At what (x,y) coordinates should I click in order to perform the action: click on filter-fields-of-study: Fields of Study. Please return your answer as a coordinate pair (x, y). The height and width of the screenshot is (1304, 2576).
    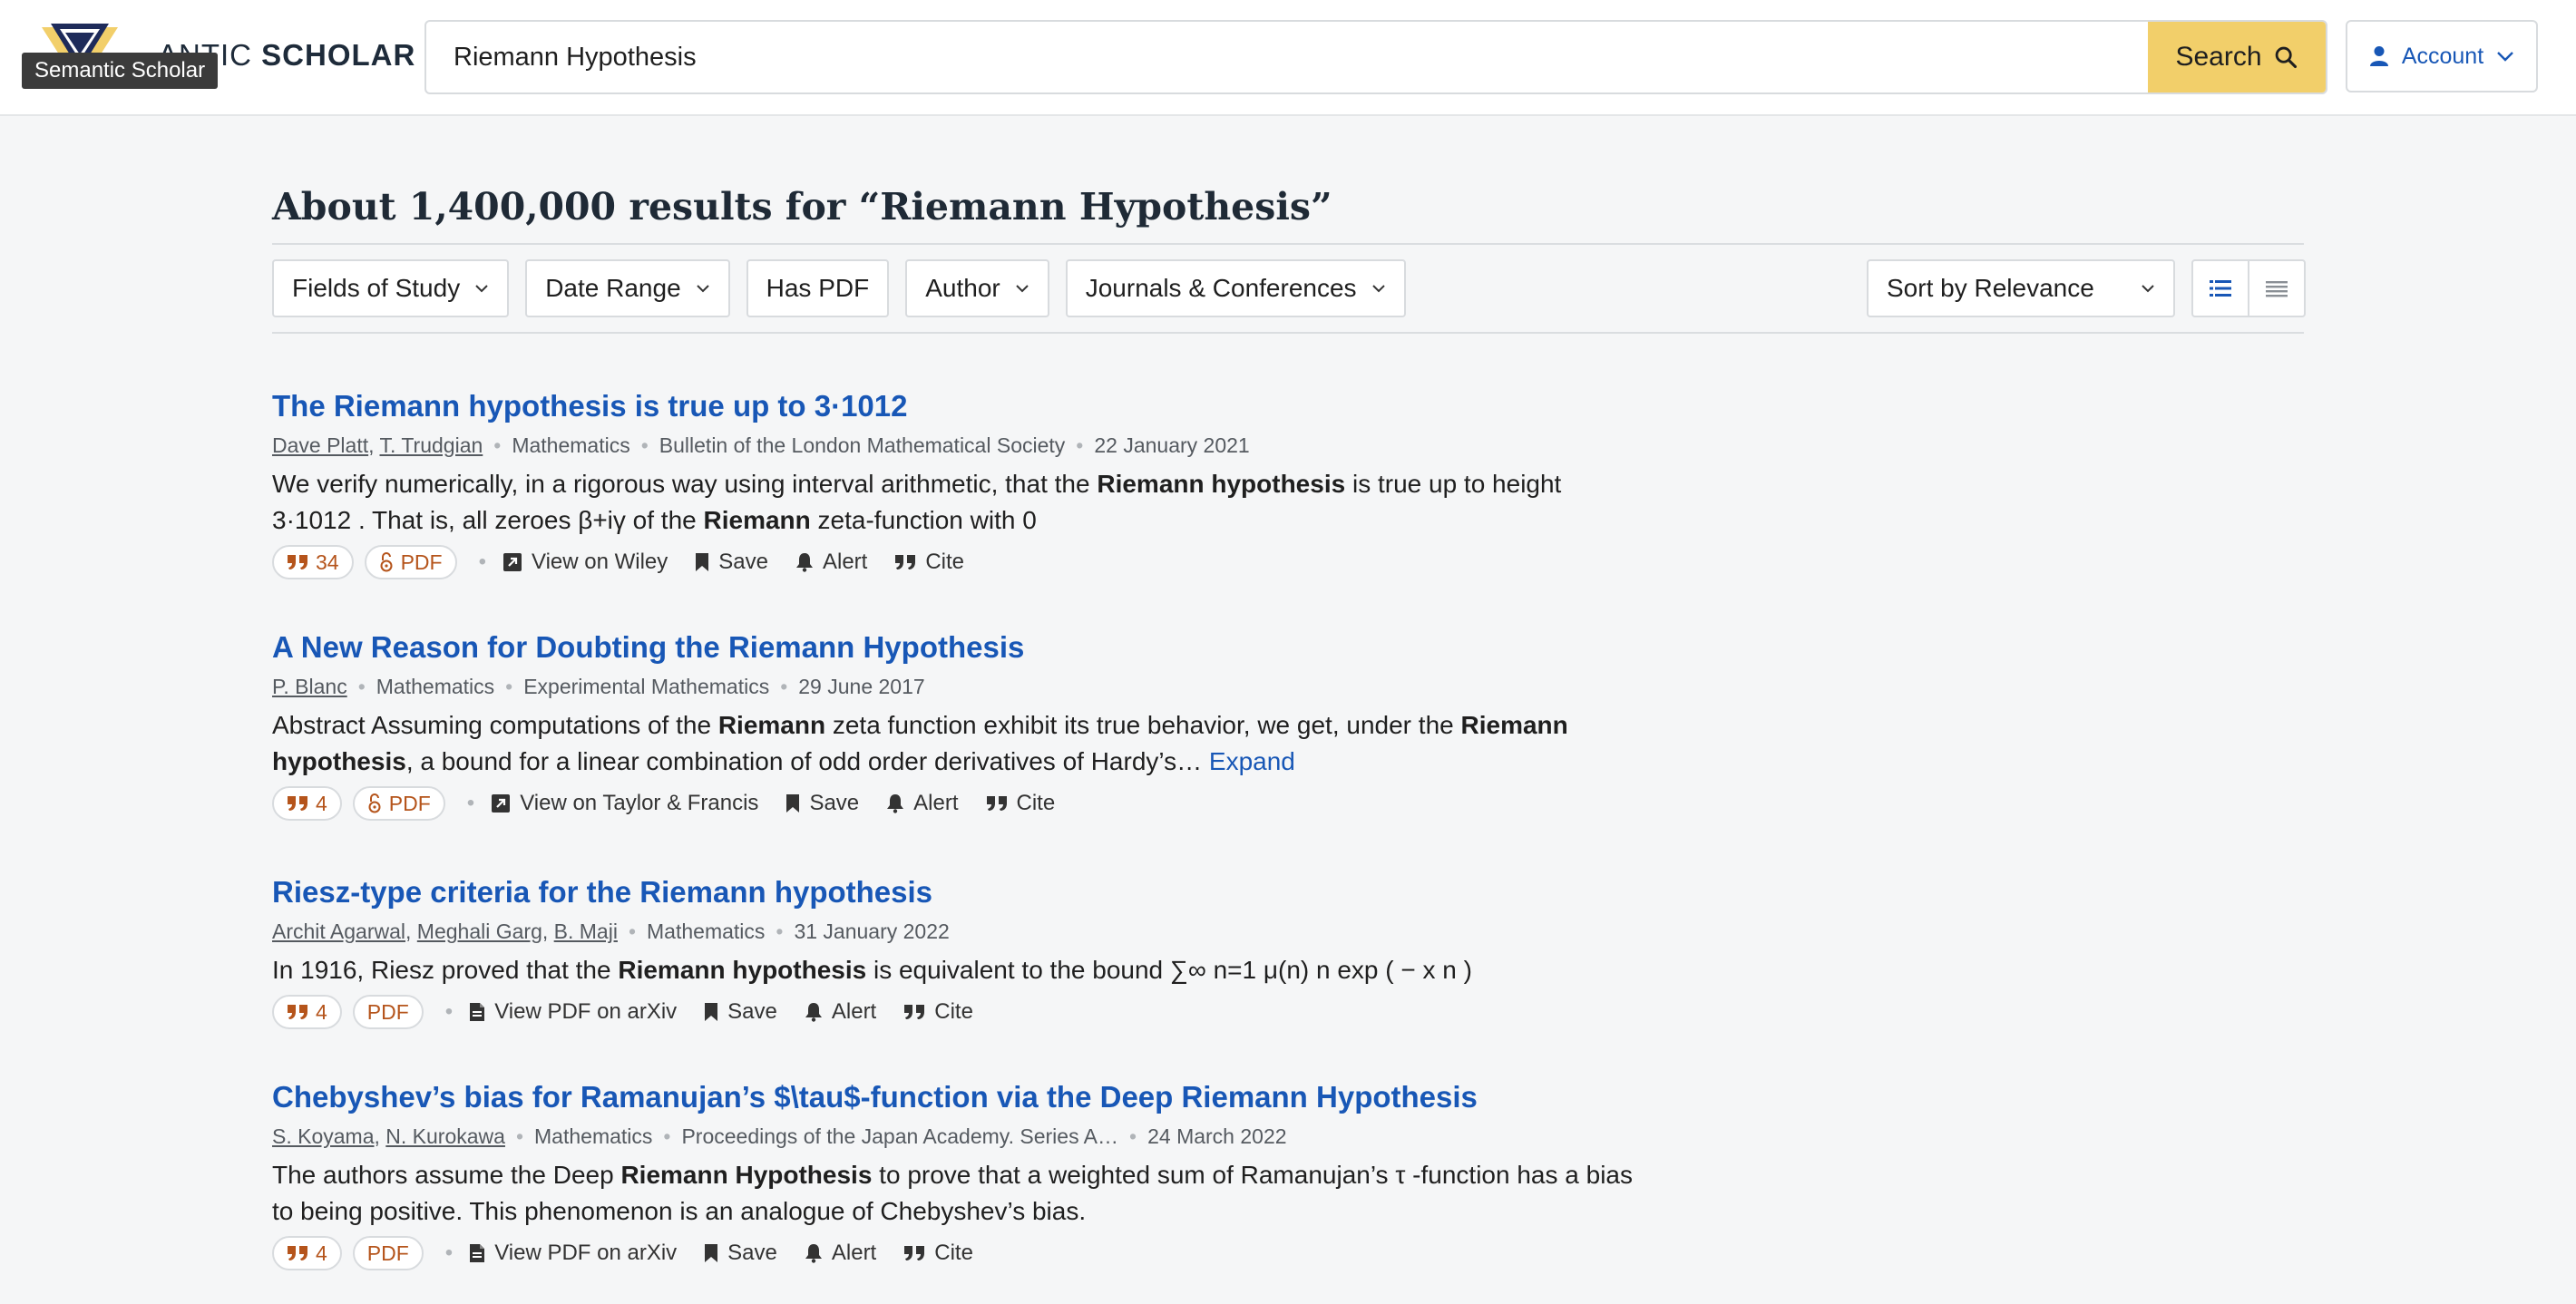
    Looking at the image, I should click on (391, 288).